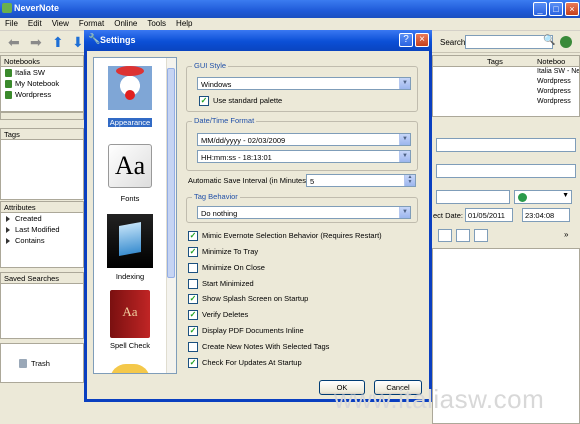 Image resolution: width=580 pixels, height=424 pixels. I want to click on menu-file: File, so click(11, 23).